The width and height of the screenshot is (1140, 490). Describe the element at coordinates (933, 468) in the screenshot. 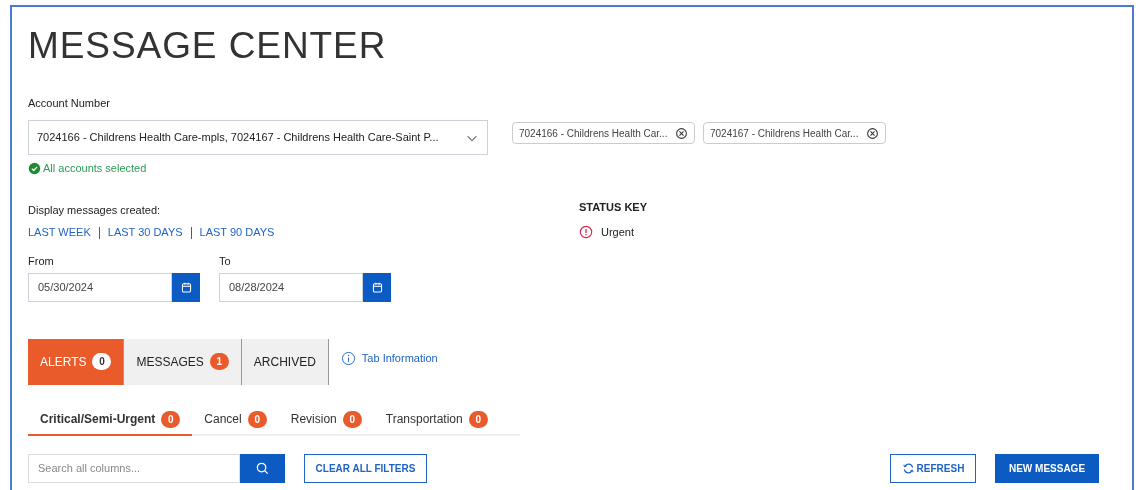

I see `refresh-button: REFRESH` at that location.